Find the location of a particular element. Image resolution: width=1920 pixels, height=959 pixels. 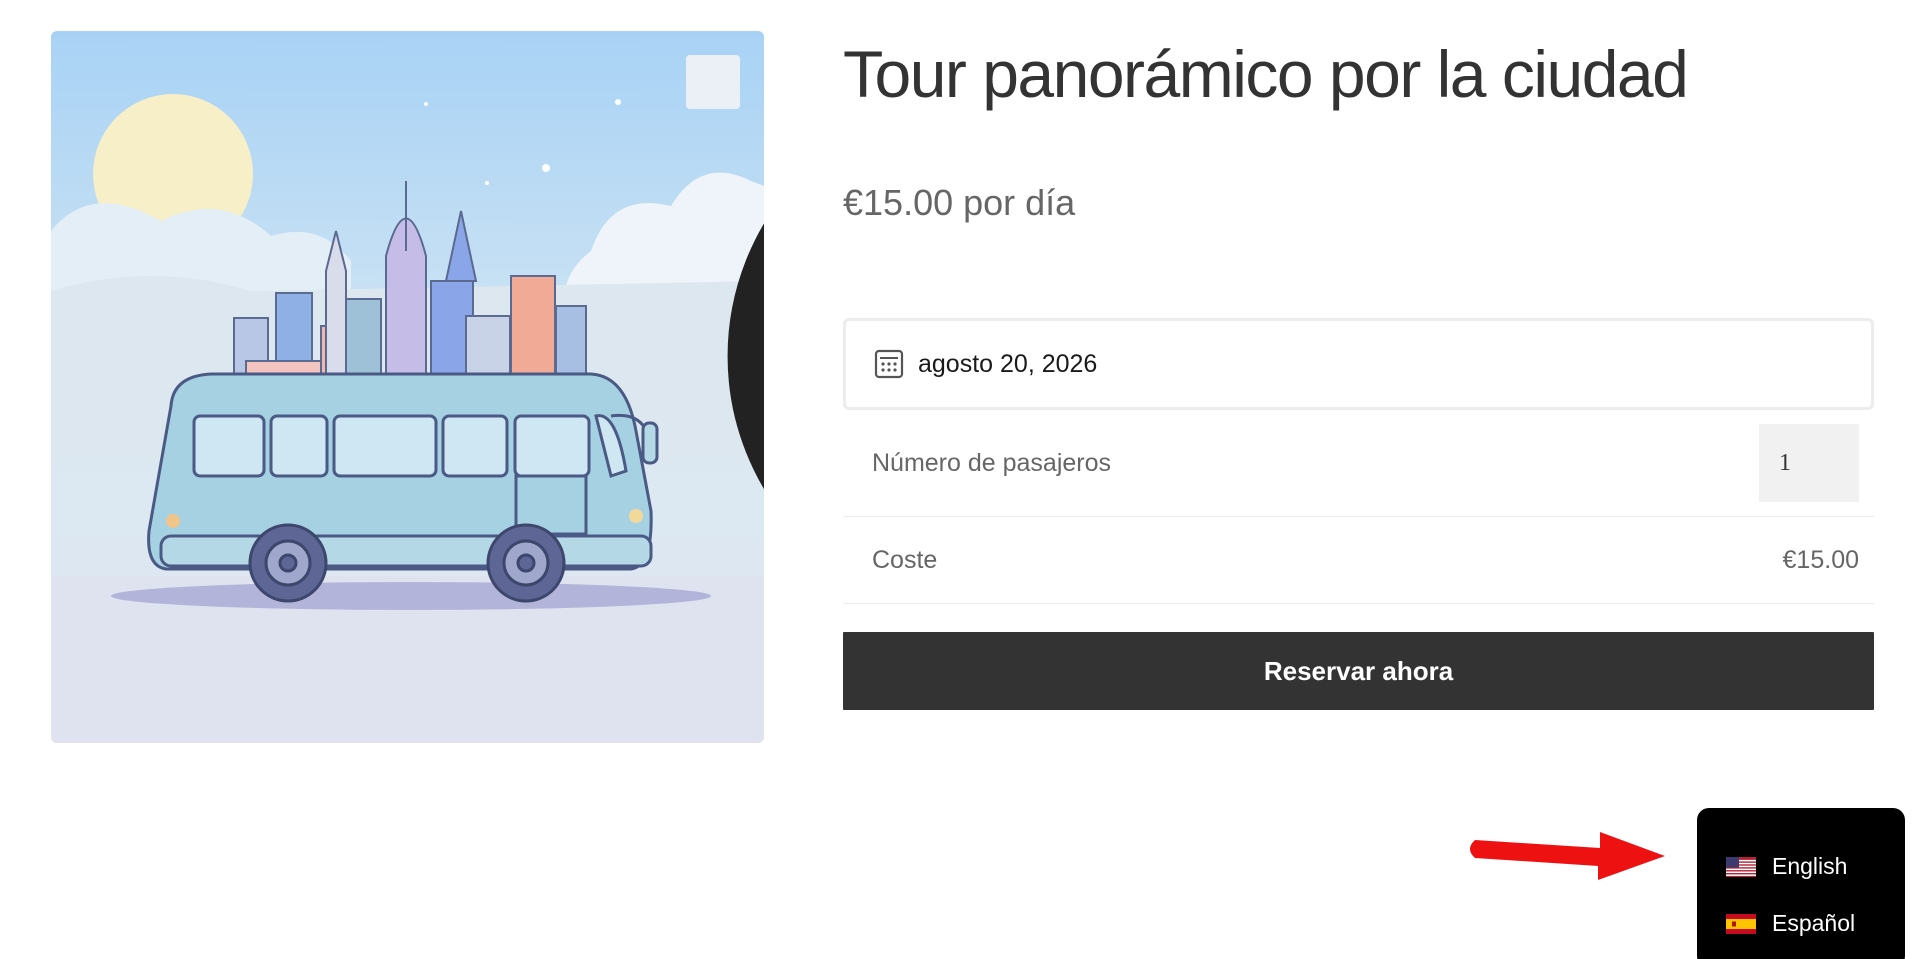

zoom-in-icon is located at coordinates (745, 356).